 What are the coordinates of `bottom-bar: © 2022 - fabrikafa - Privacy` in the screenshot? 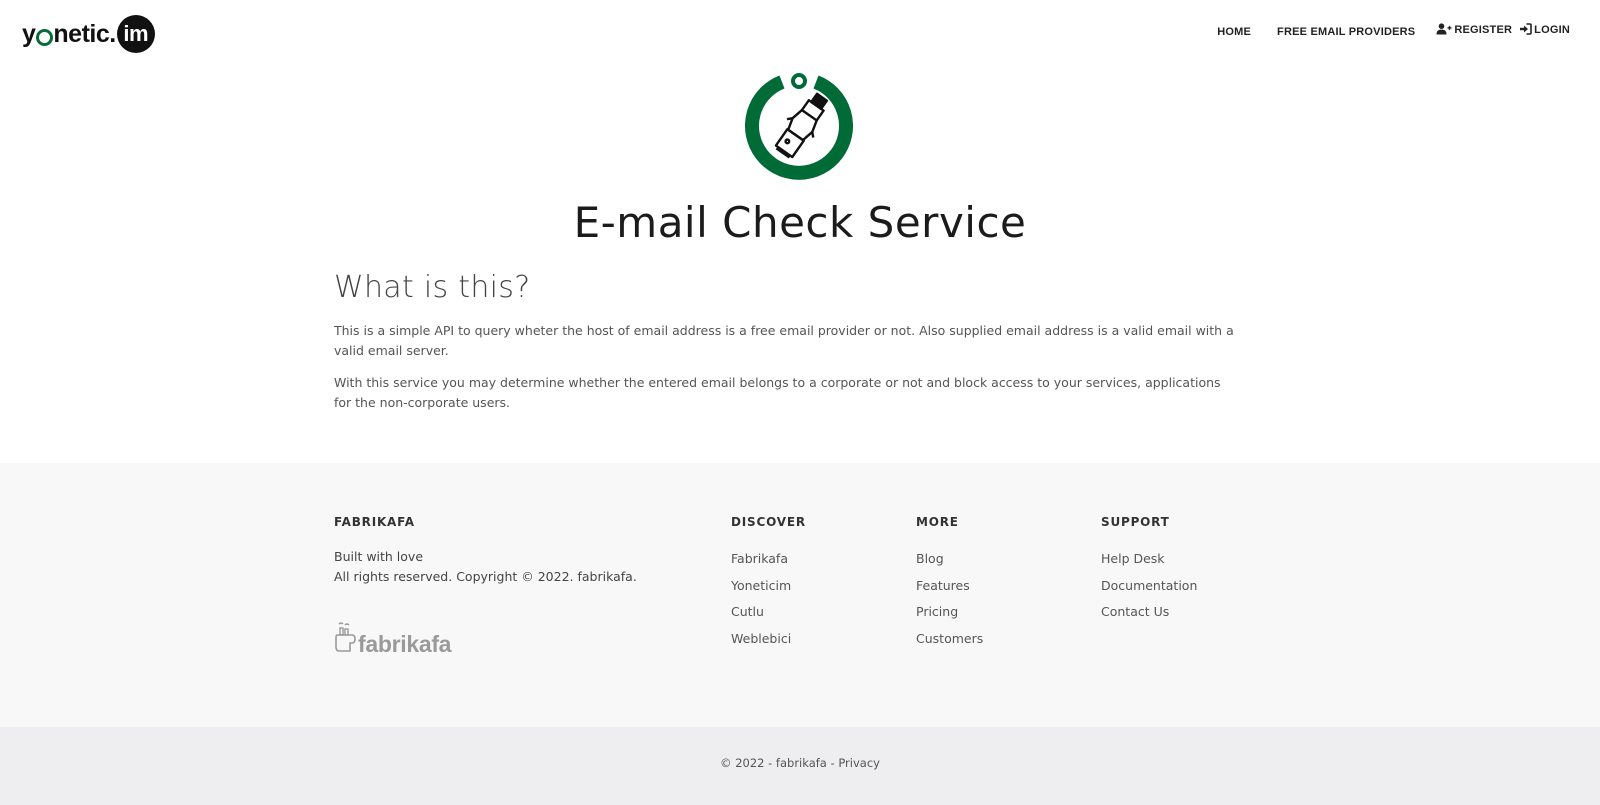 It's located at (800, 766).